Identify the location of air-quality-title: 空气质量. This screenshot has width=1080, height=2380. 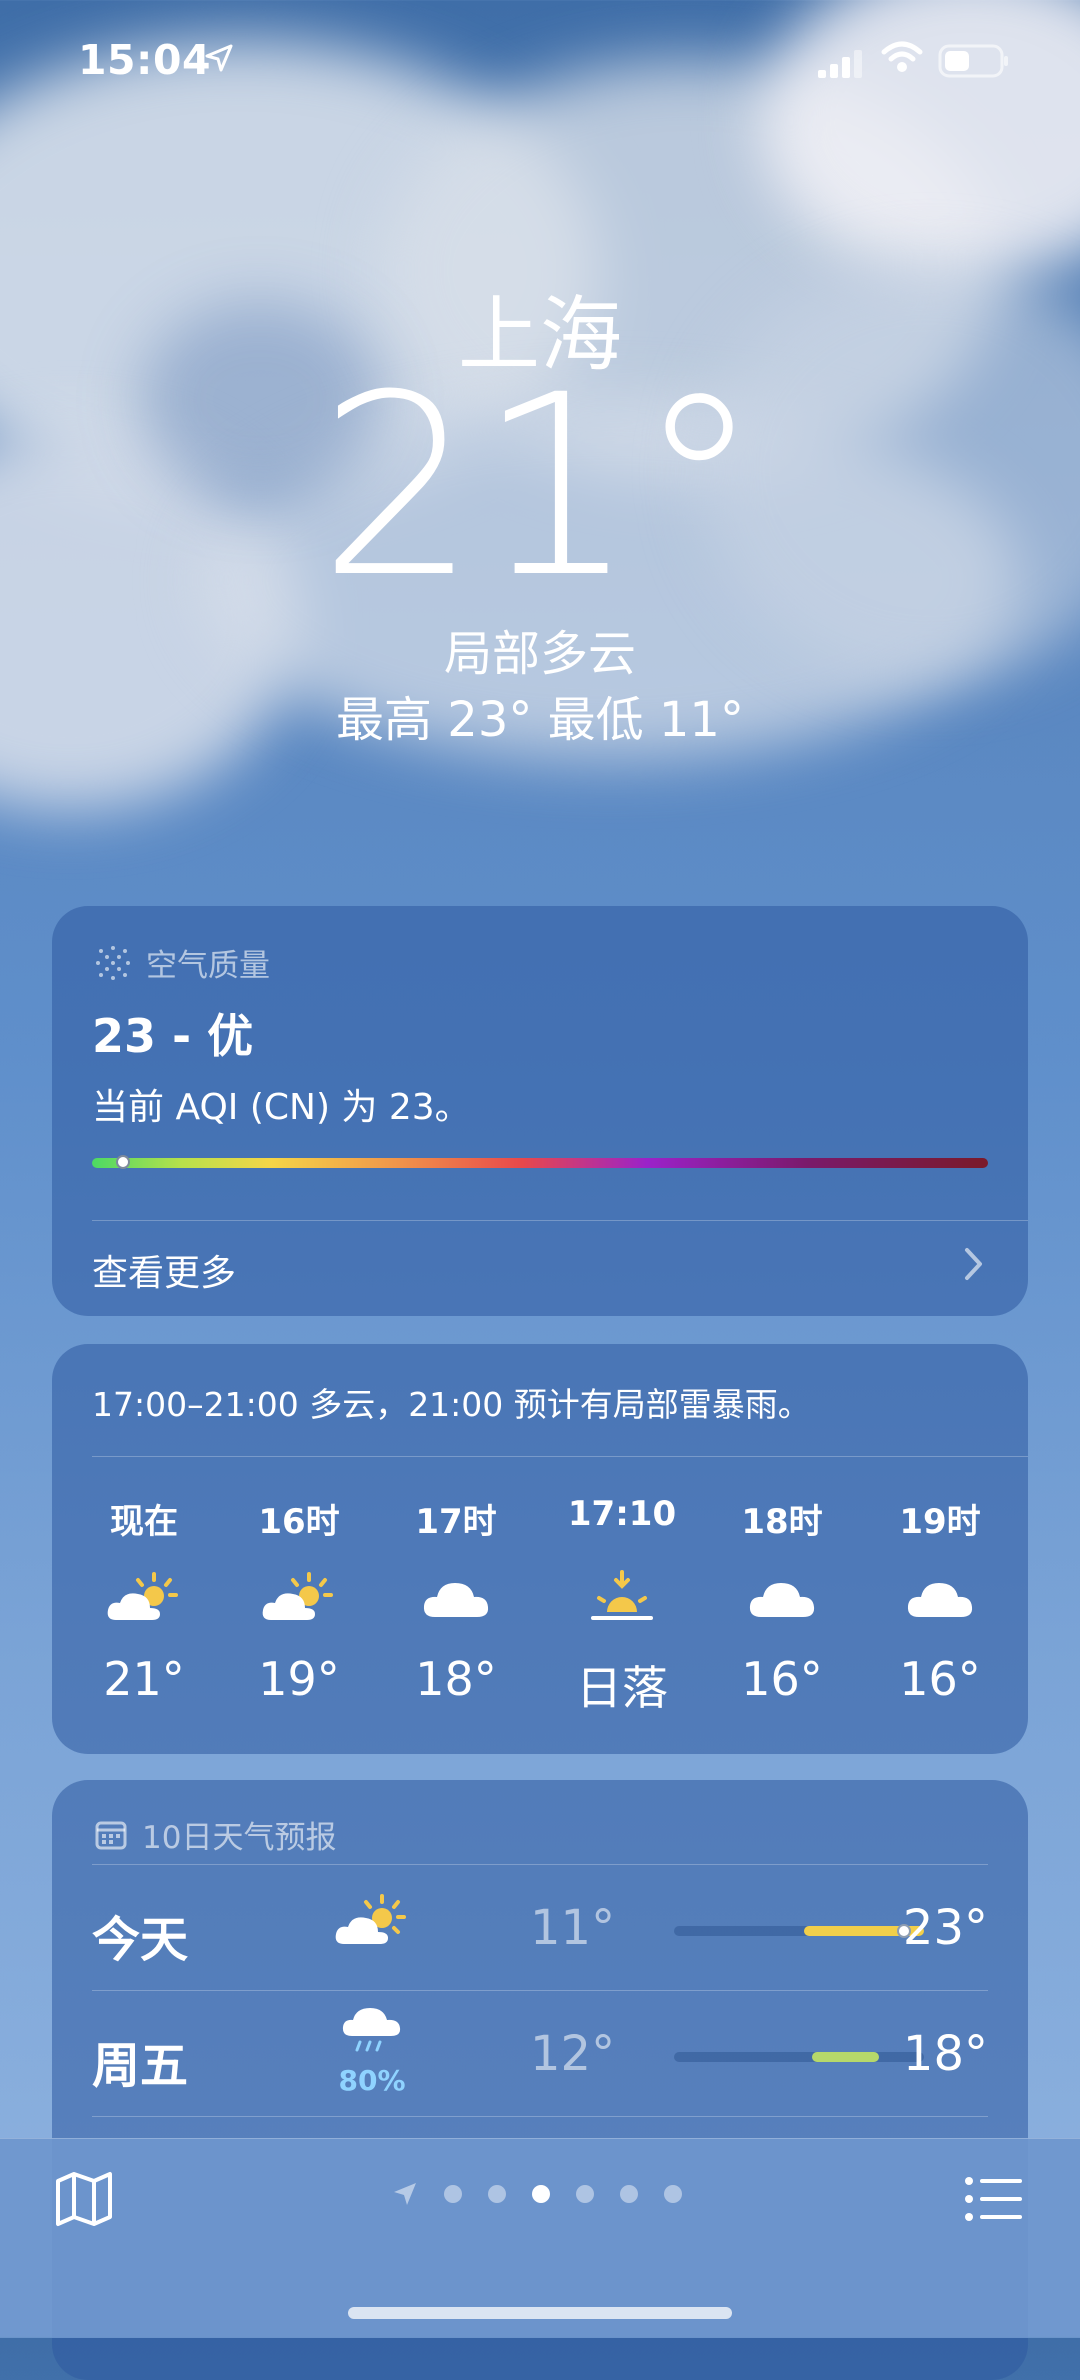
(208, 966).